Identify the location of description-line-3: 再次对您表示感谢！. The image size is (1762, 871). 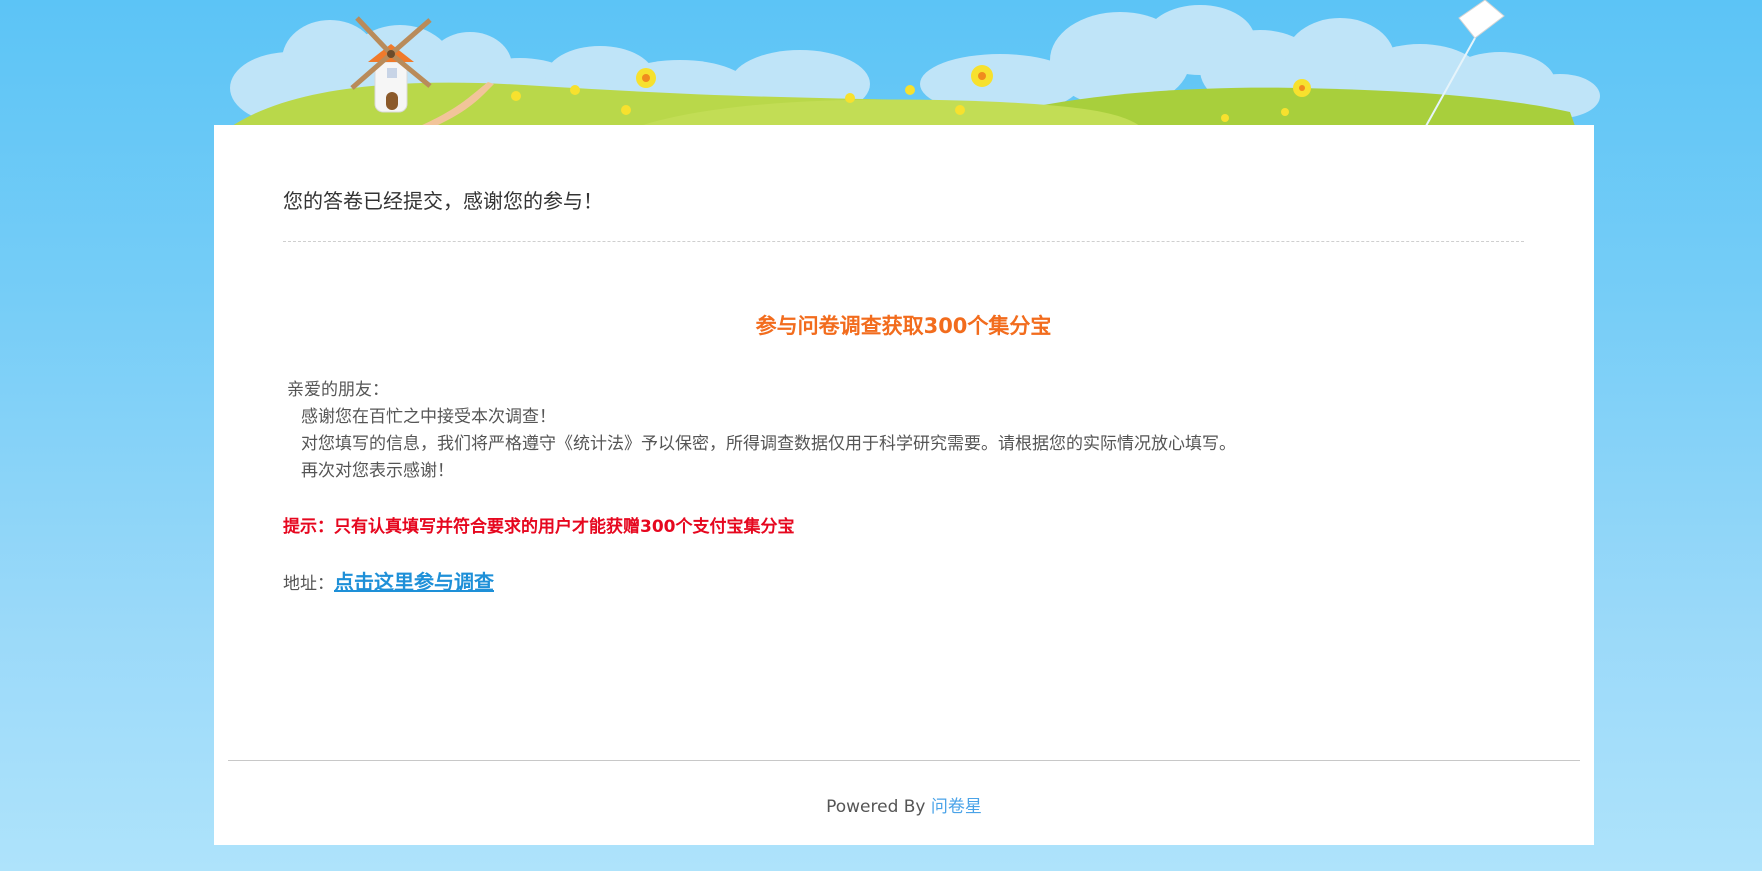
(377, 471).